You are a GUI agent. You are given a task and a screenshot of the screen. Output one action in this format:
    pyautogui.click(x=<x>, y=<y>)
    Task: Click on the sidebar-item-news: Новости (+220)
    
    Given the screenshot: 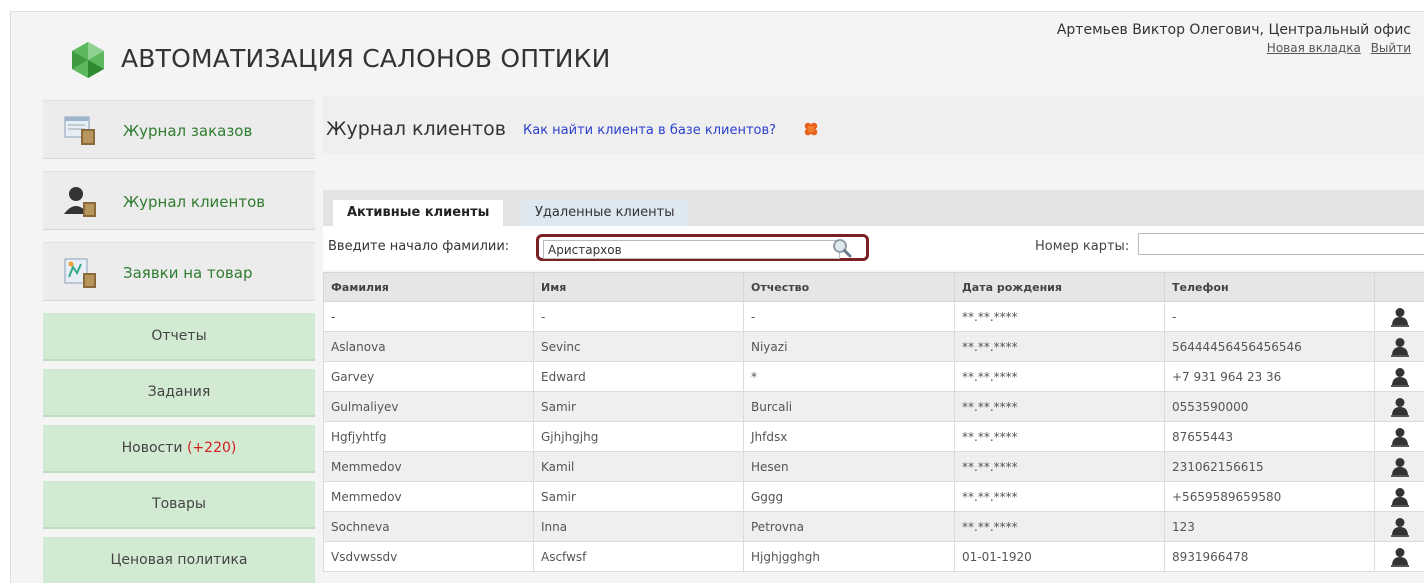 What is the action you would take?
    pyautogui.click(x=179, y=449)
    